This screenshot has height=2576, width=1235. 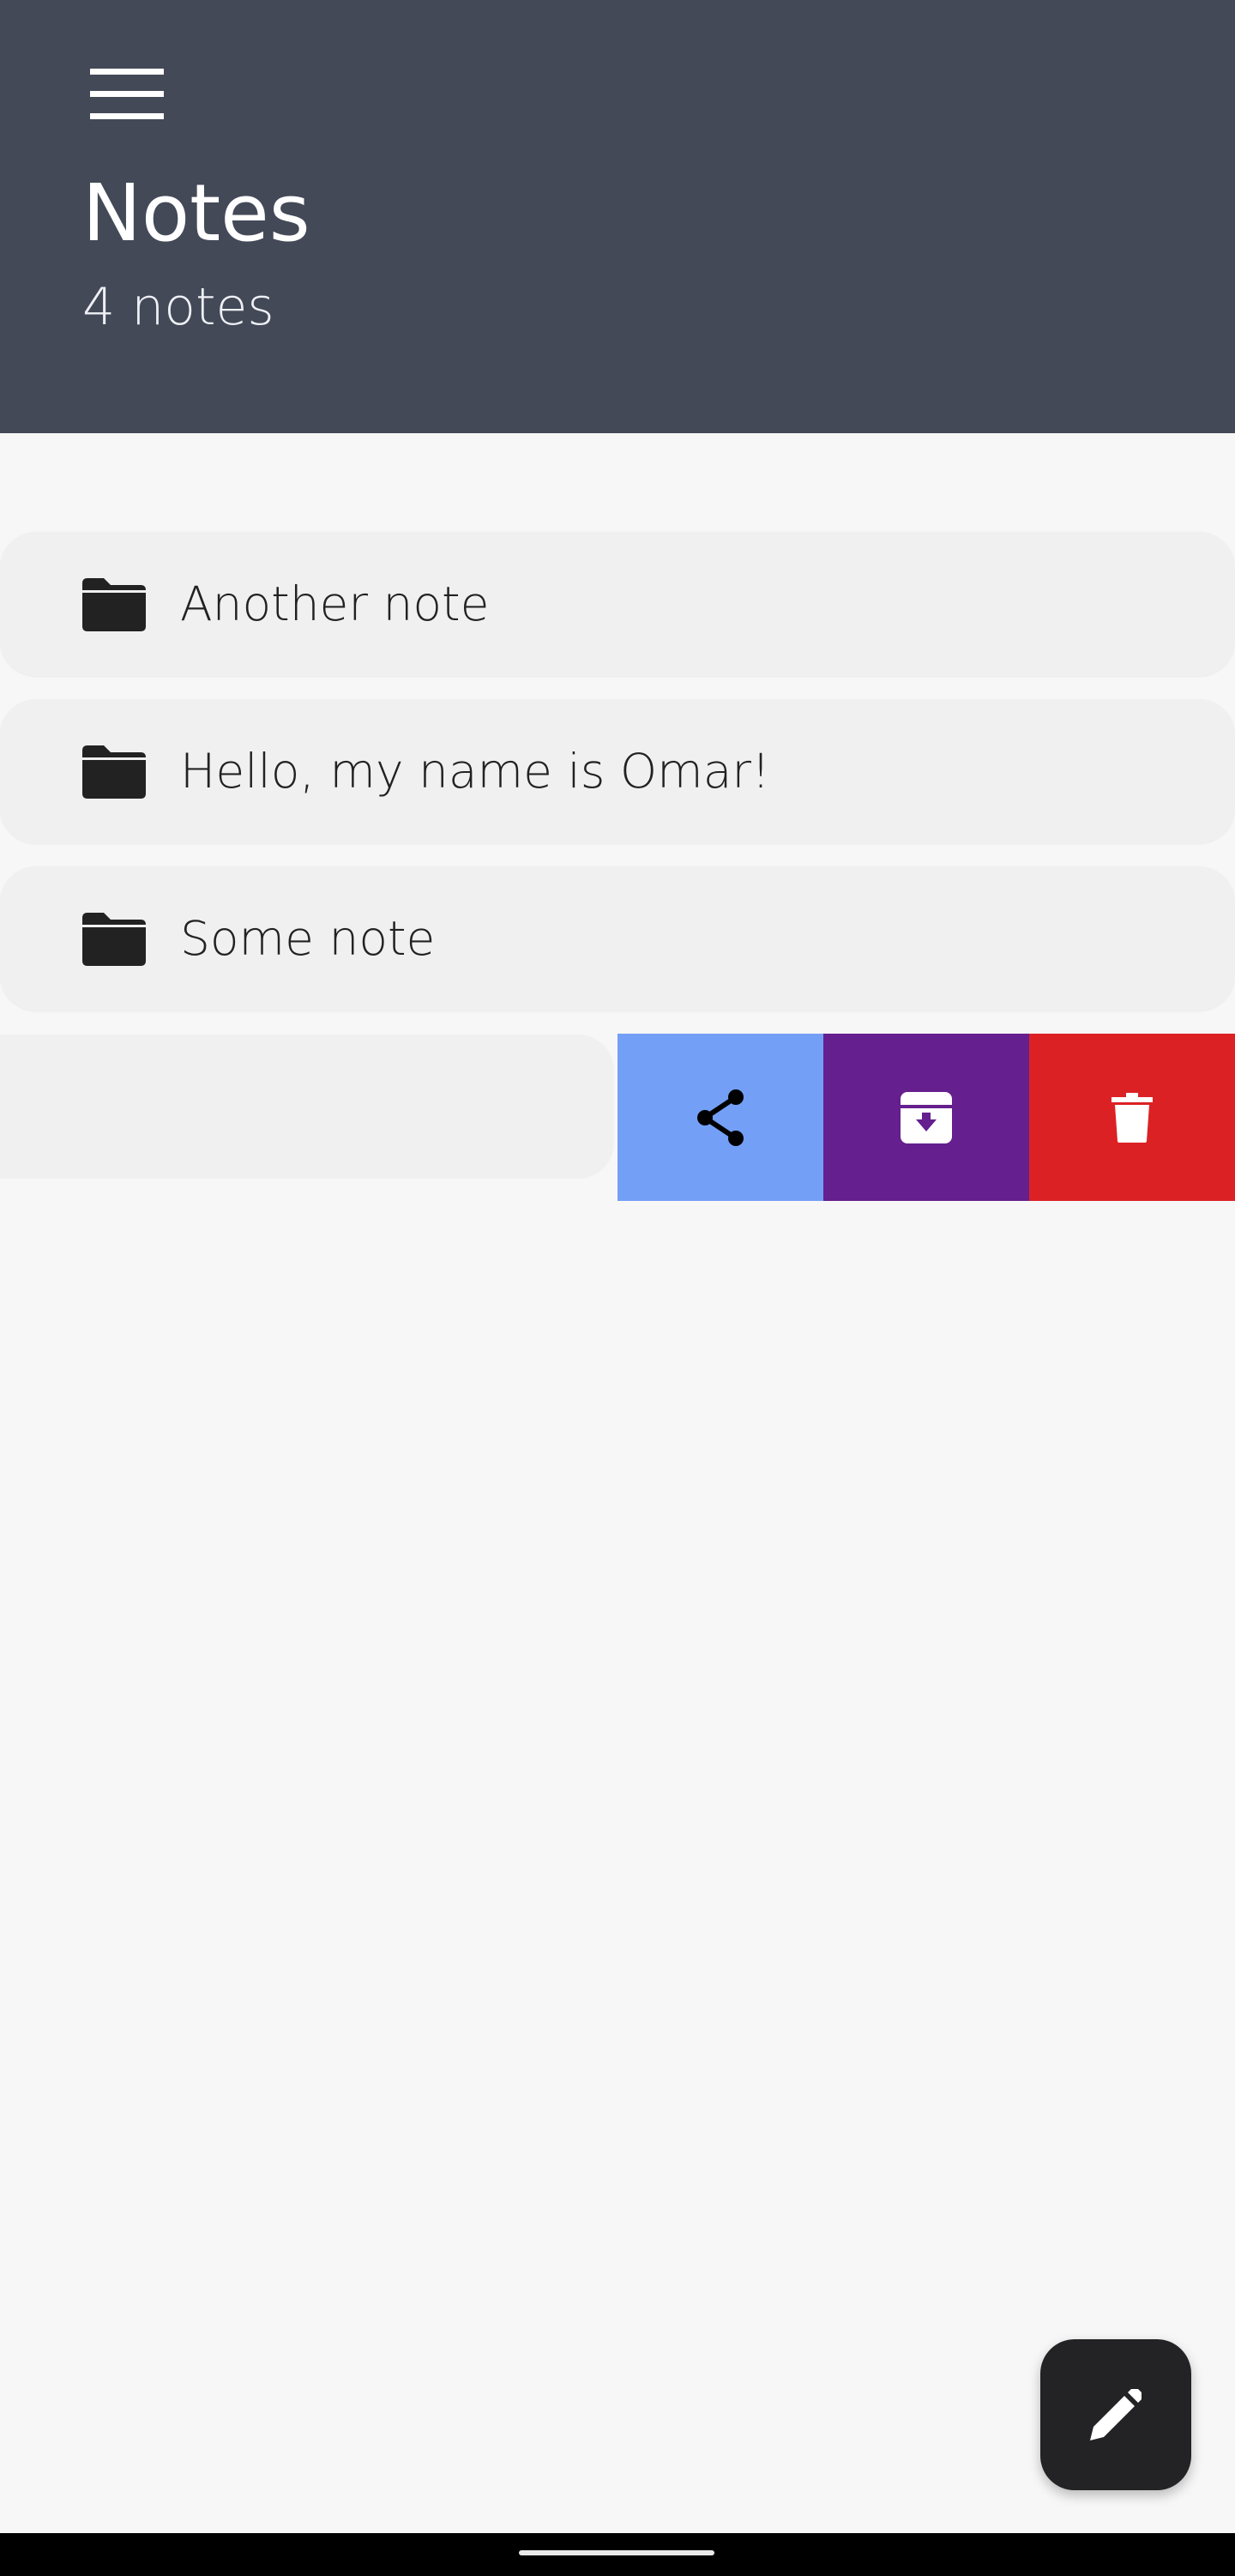 I want to click on hamburger-menu-icon, so click(x=127, y=94).